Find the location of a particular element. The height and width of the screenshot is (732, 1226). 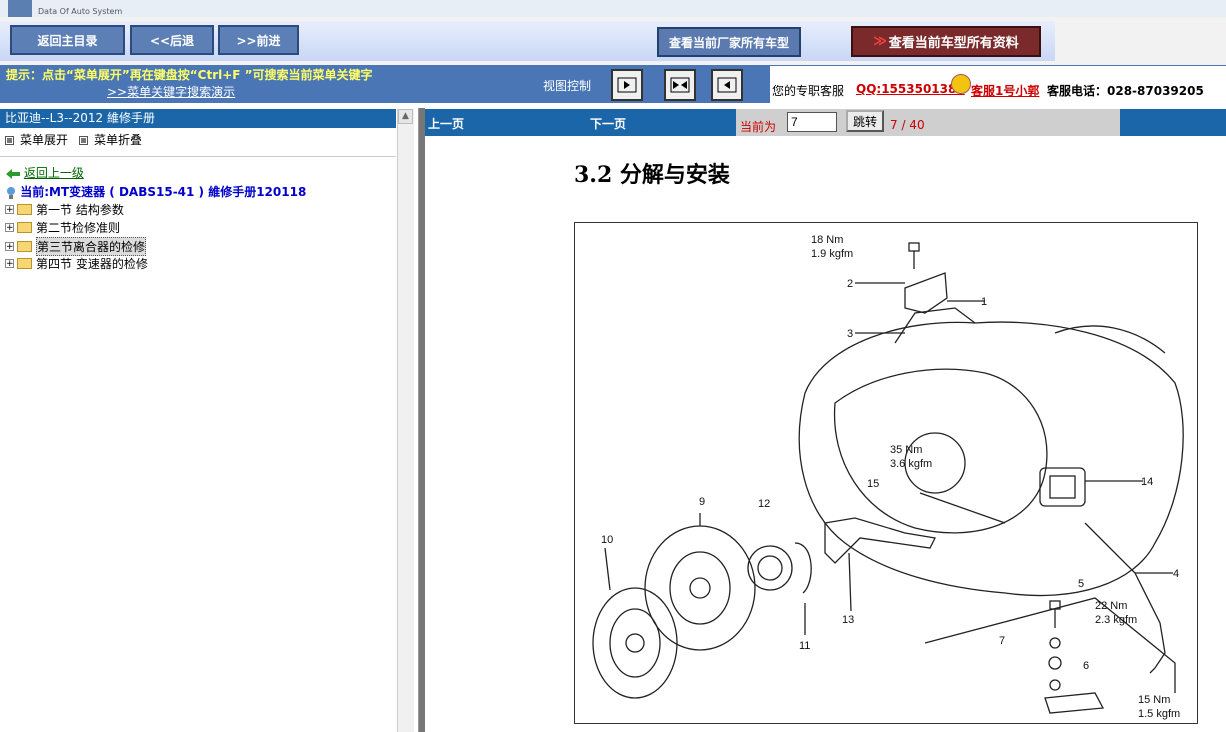

part-number: 4 is located at coordinates (1176, 574).